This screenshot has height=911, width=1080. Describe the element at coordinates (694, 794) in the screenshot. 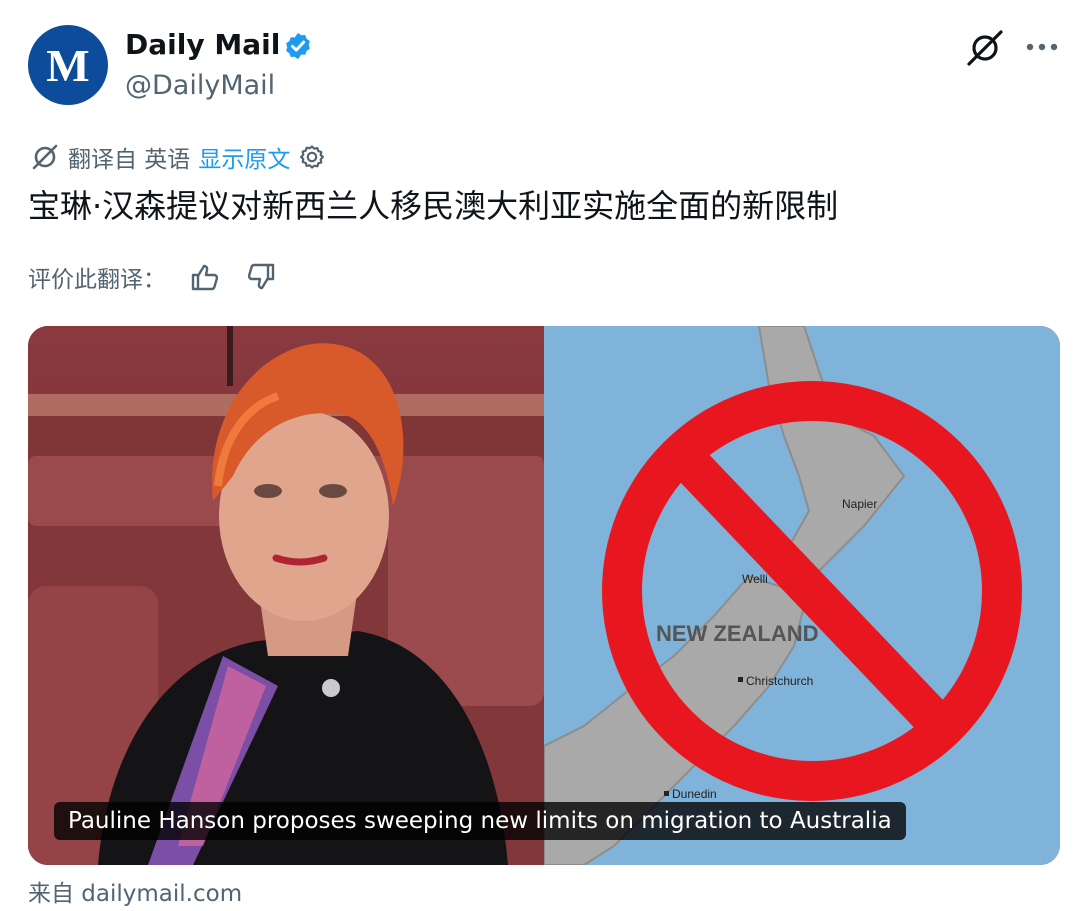

I see `map-label-dunedin: Dunedin` at that location.